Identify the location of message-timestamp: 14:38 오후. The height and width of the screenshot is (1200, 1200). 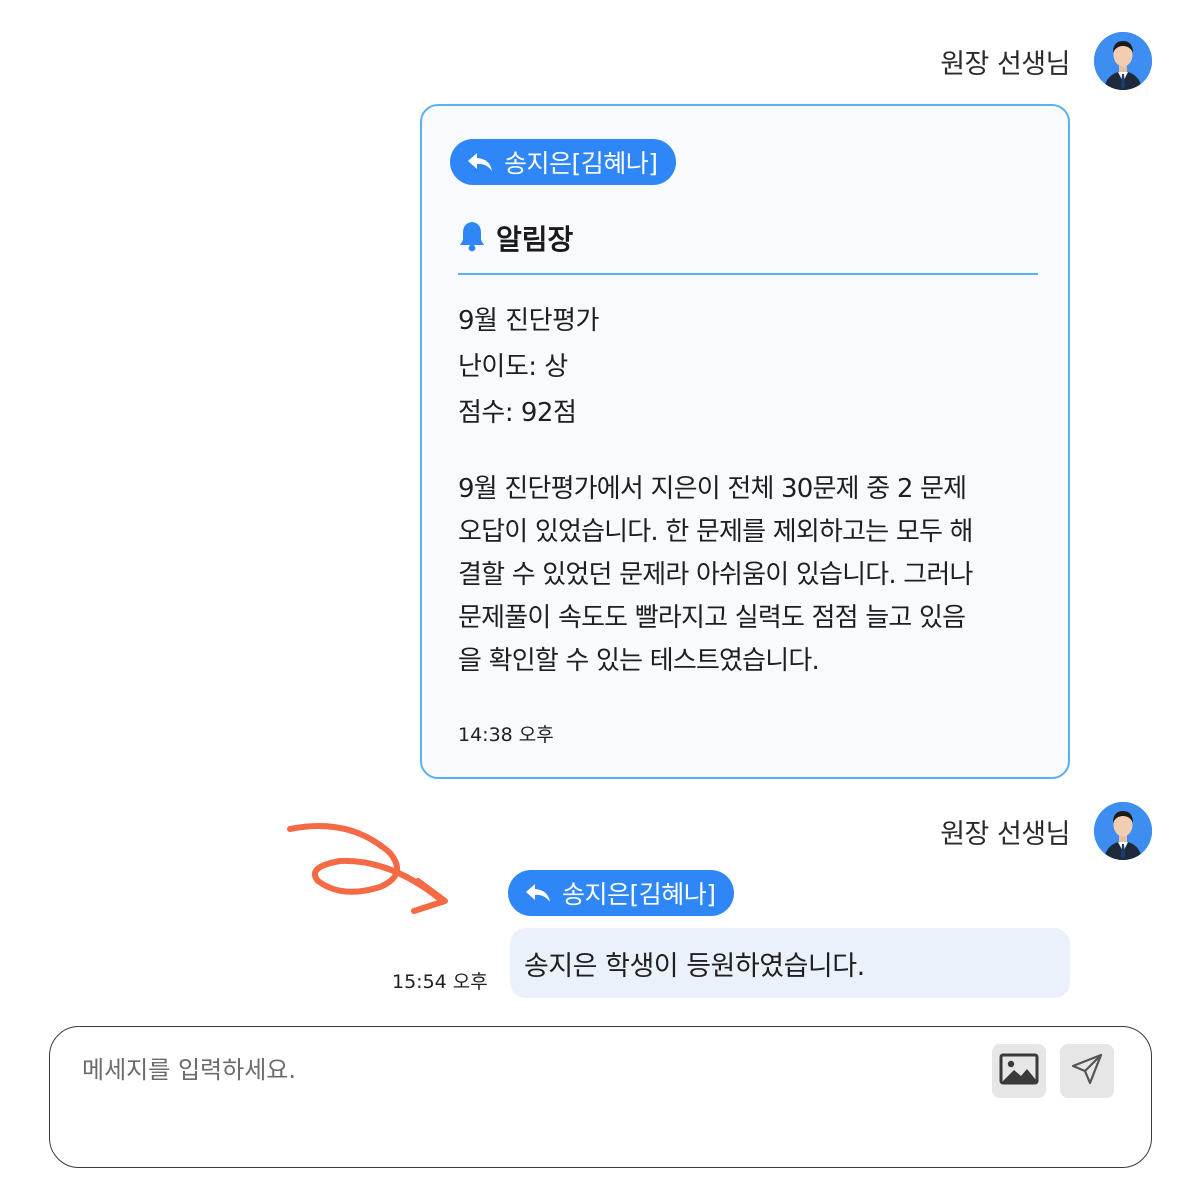
(506, 735).